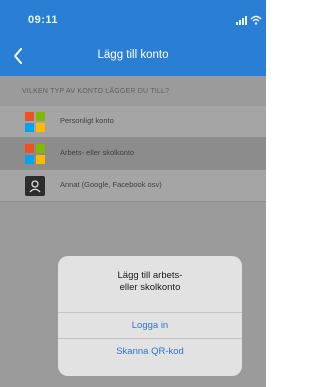 The image size is (320, 387). What do you see at coordinates (150, 351) in the screenshot?
I see `scan-qr-code-button: Skanna QR-kod` at bounding box center [150, 351].